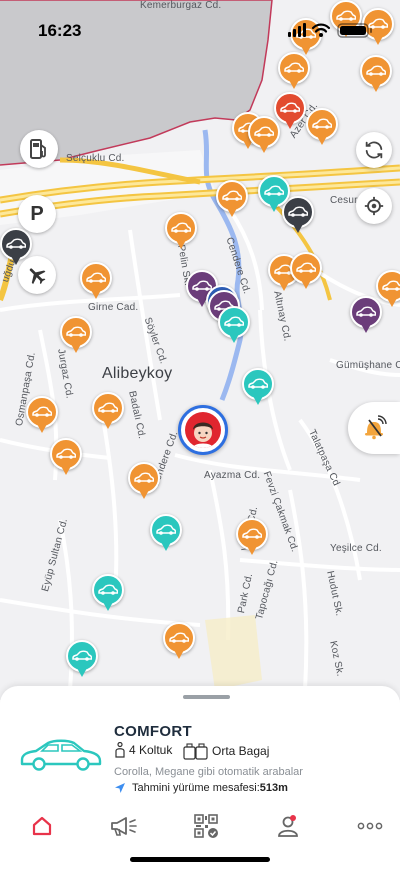 The height and width of the screenshot is (872, 400). I want to click on tab-profile, so click(288, 826).